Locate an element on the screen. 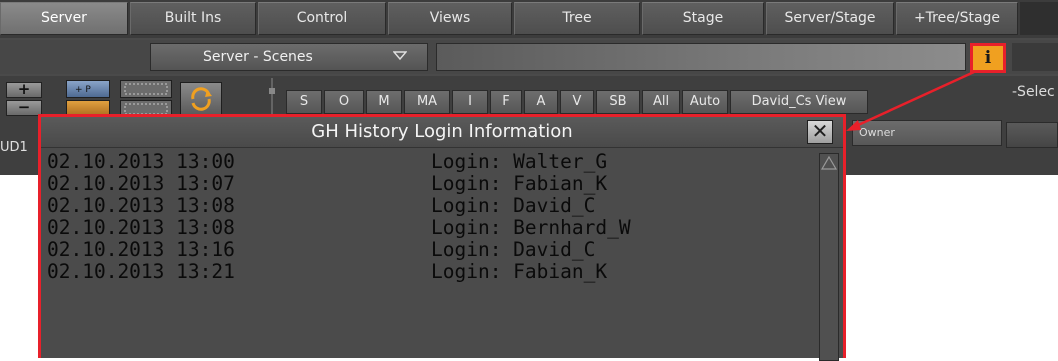 The width and height of the screenshot is (1058, 361). tab-tree-stage: +Tree/Stage is located at coordinates (957, 18).